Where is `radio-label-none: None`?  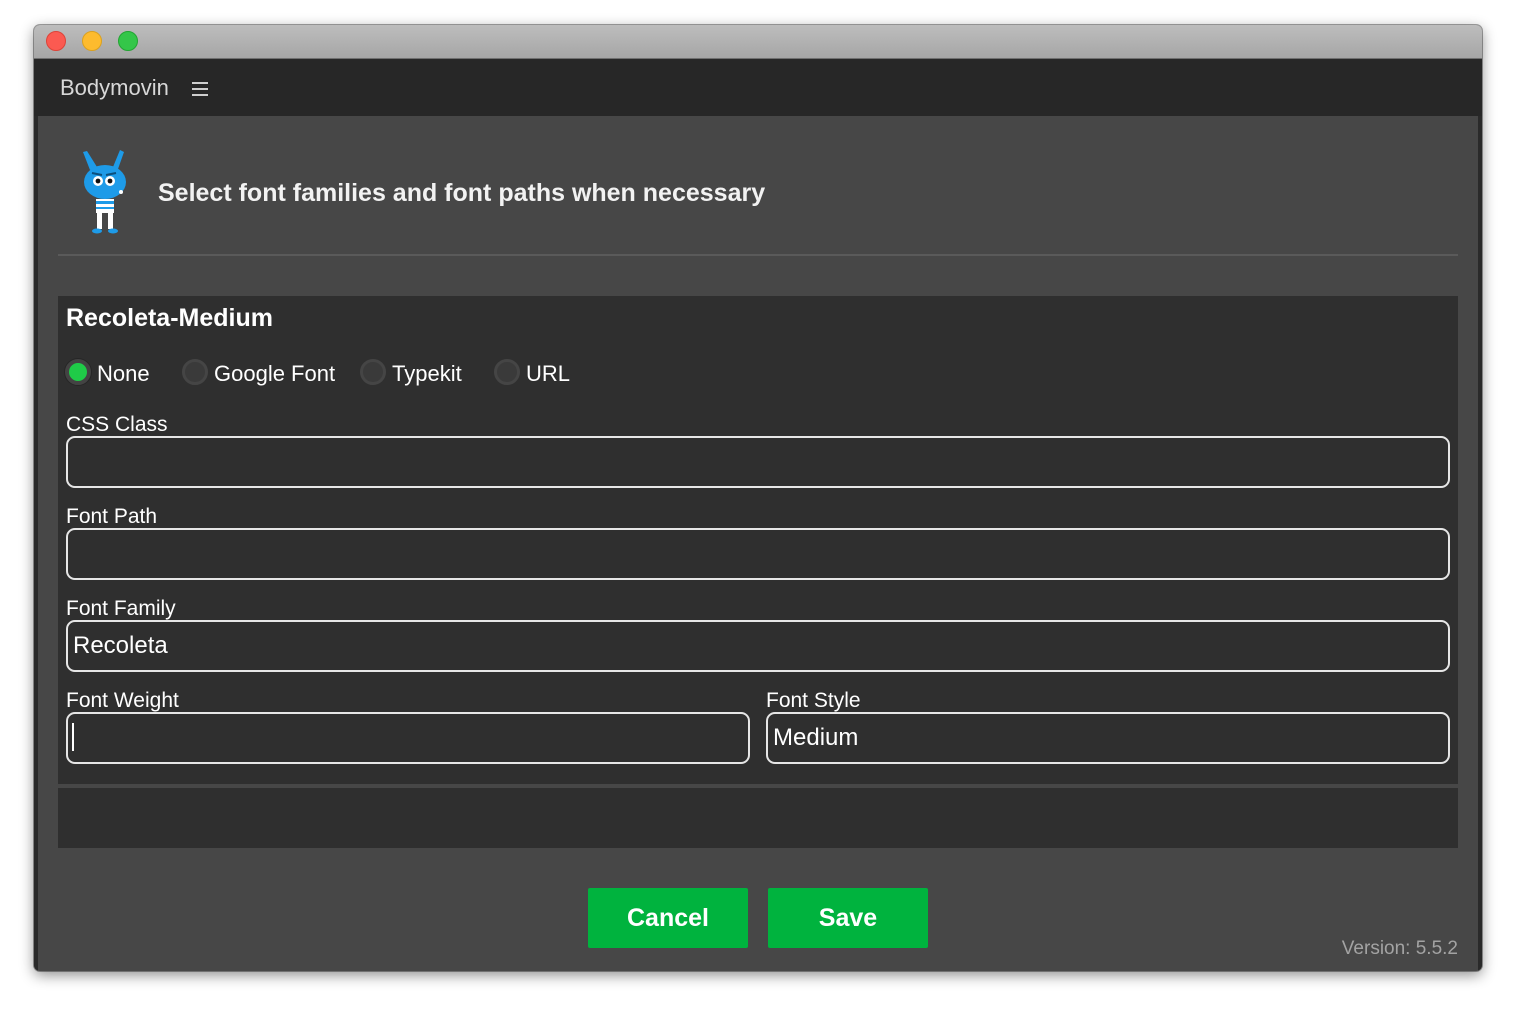
radio-label-none: None is located at coordinates (123, 373).